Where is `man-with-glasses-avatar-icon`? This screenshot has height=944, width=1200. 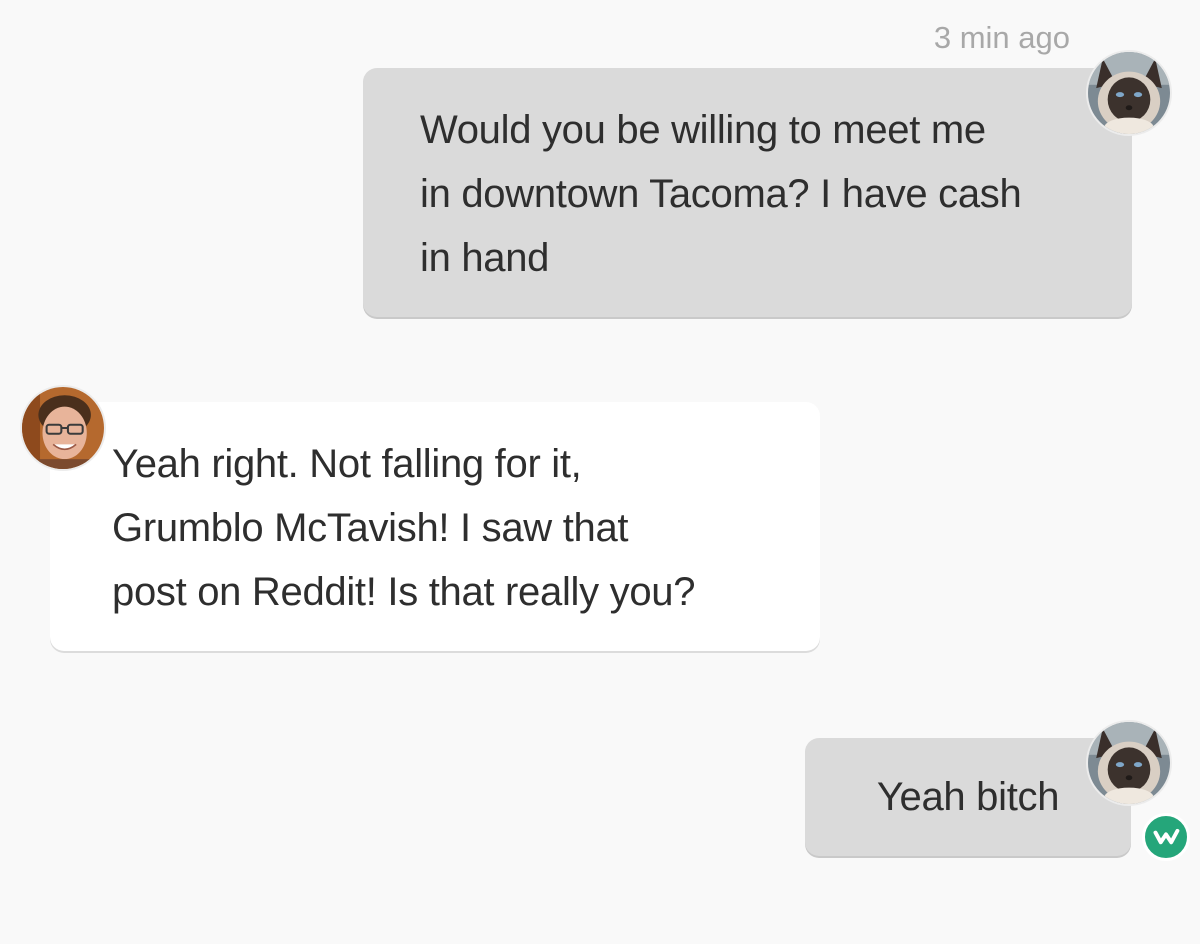 man-with-glasses-avatar-icon is located at coordinates (63, 428).